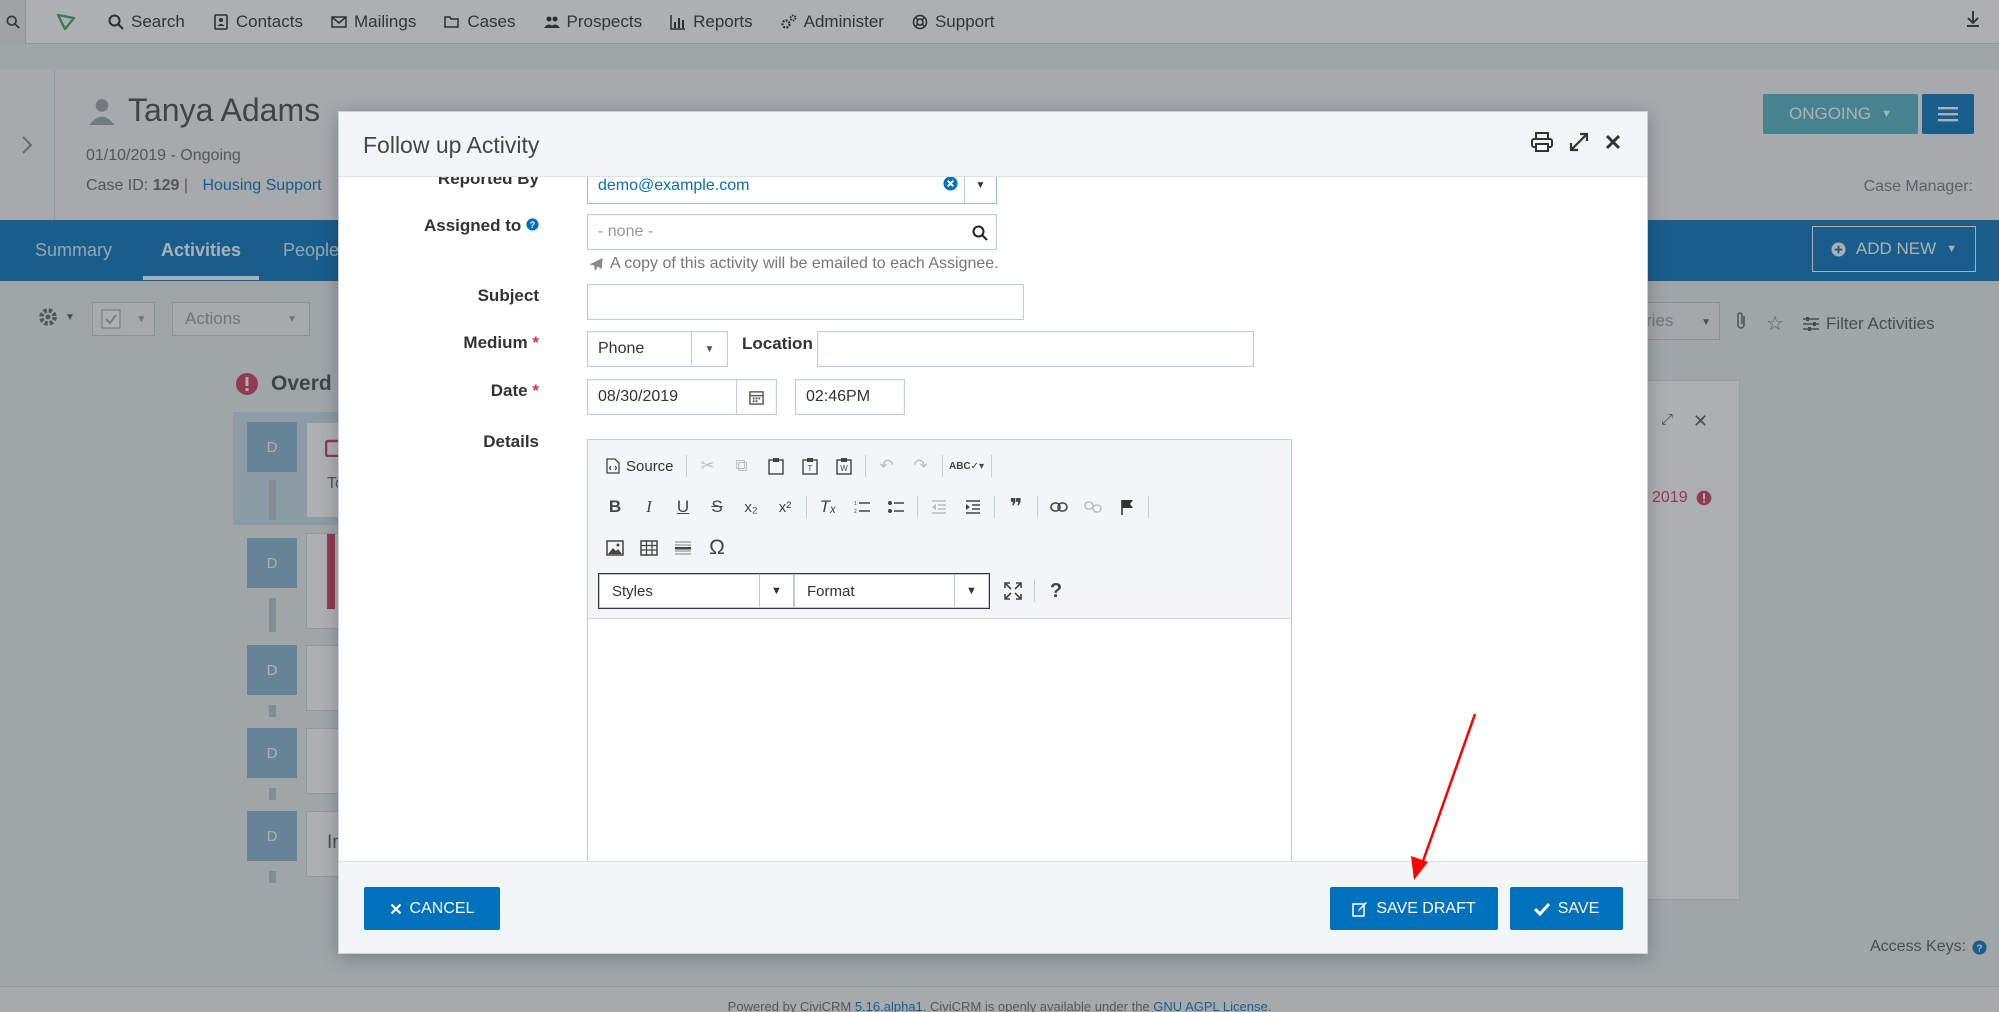  I want to click on details-label: Details, so click(511, 441).